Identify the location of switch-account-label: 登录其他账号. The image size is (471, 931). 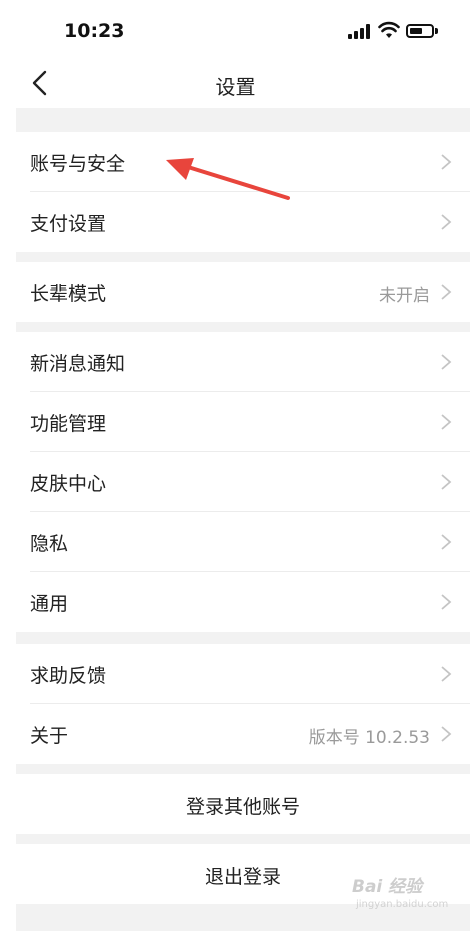
(242, 807).